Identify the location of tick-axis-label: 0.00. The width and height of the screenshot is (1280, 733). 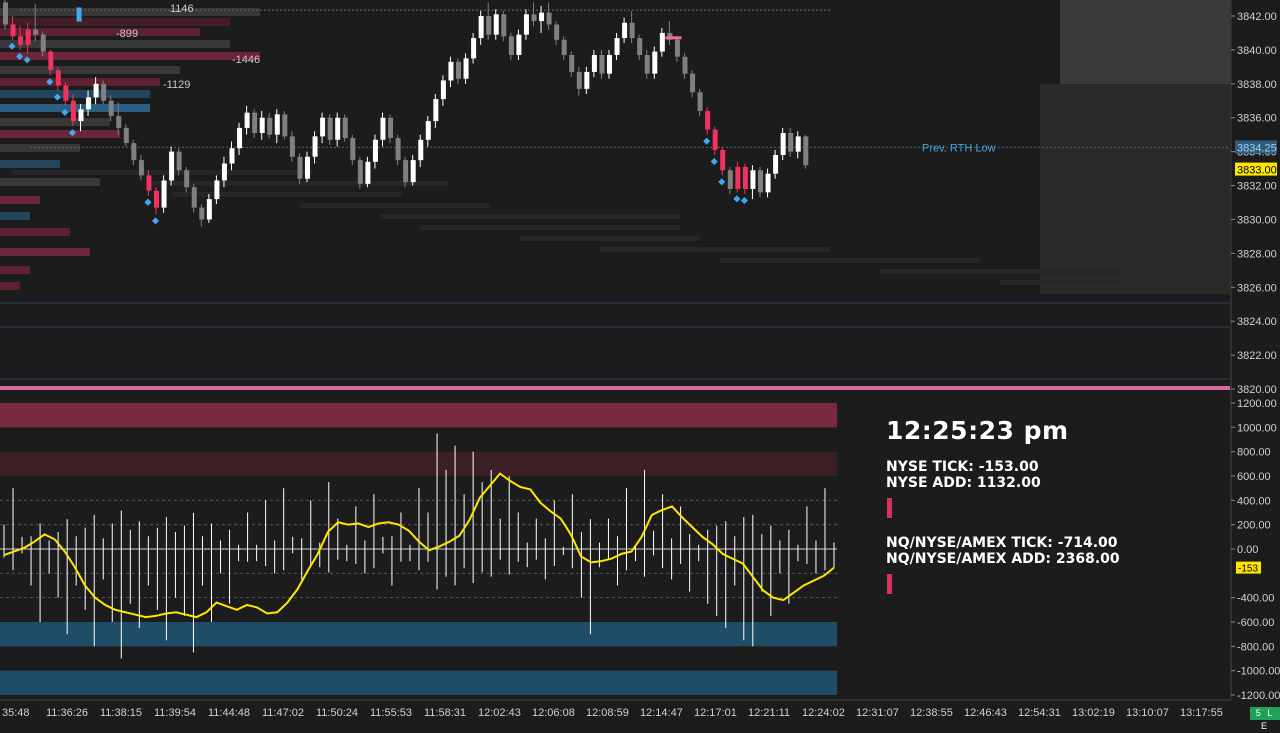
(1247, 550).